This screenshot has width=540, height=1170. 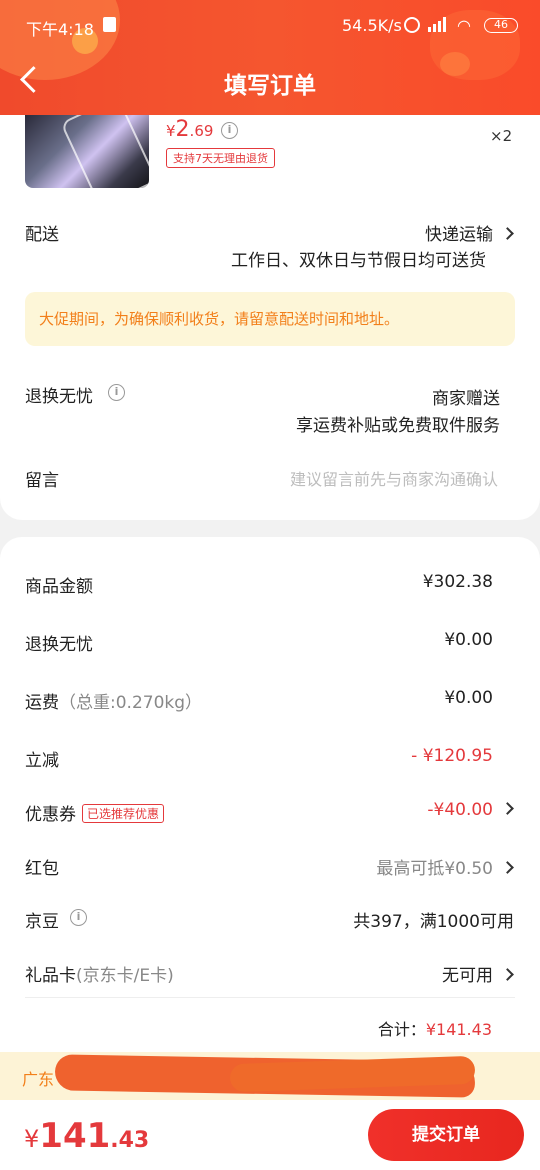 What do you see at coordinates (50, 976) in the screenshot?
I see `giftcard-label-text: 礼品卡` at bounding box center [50, 976].